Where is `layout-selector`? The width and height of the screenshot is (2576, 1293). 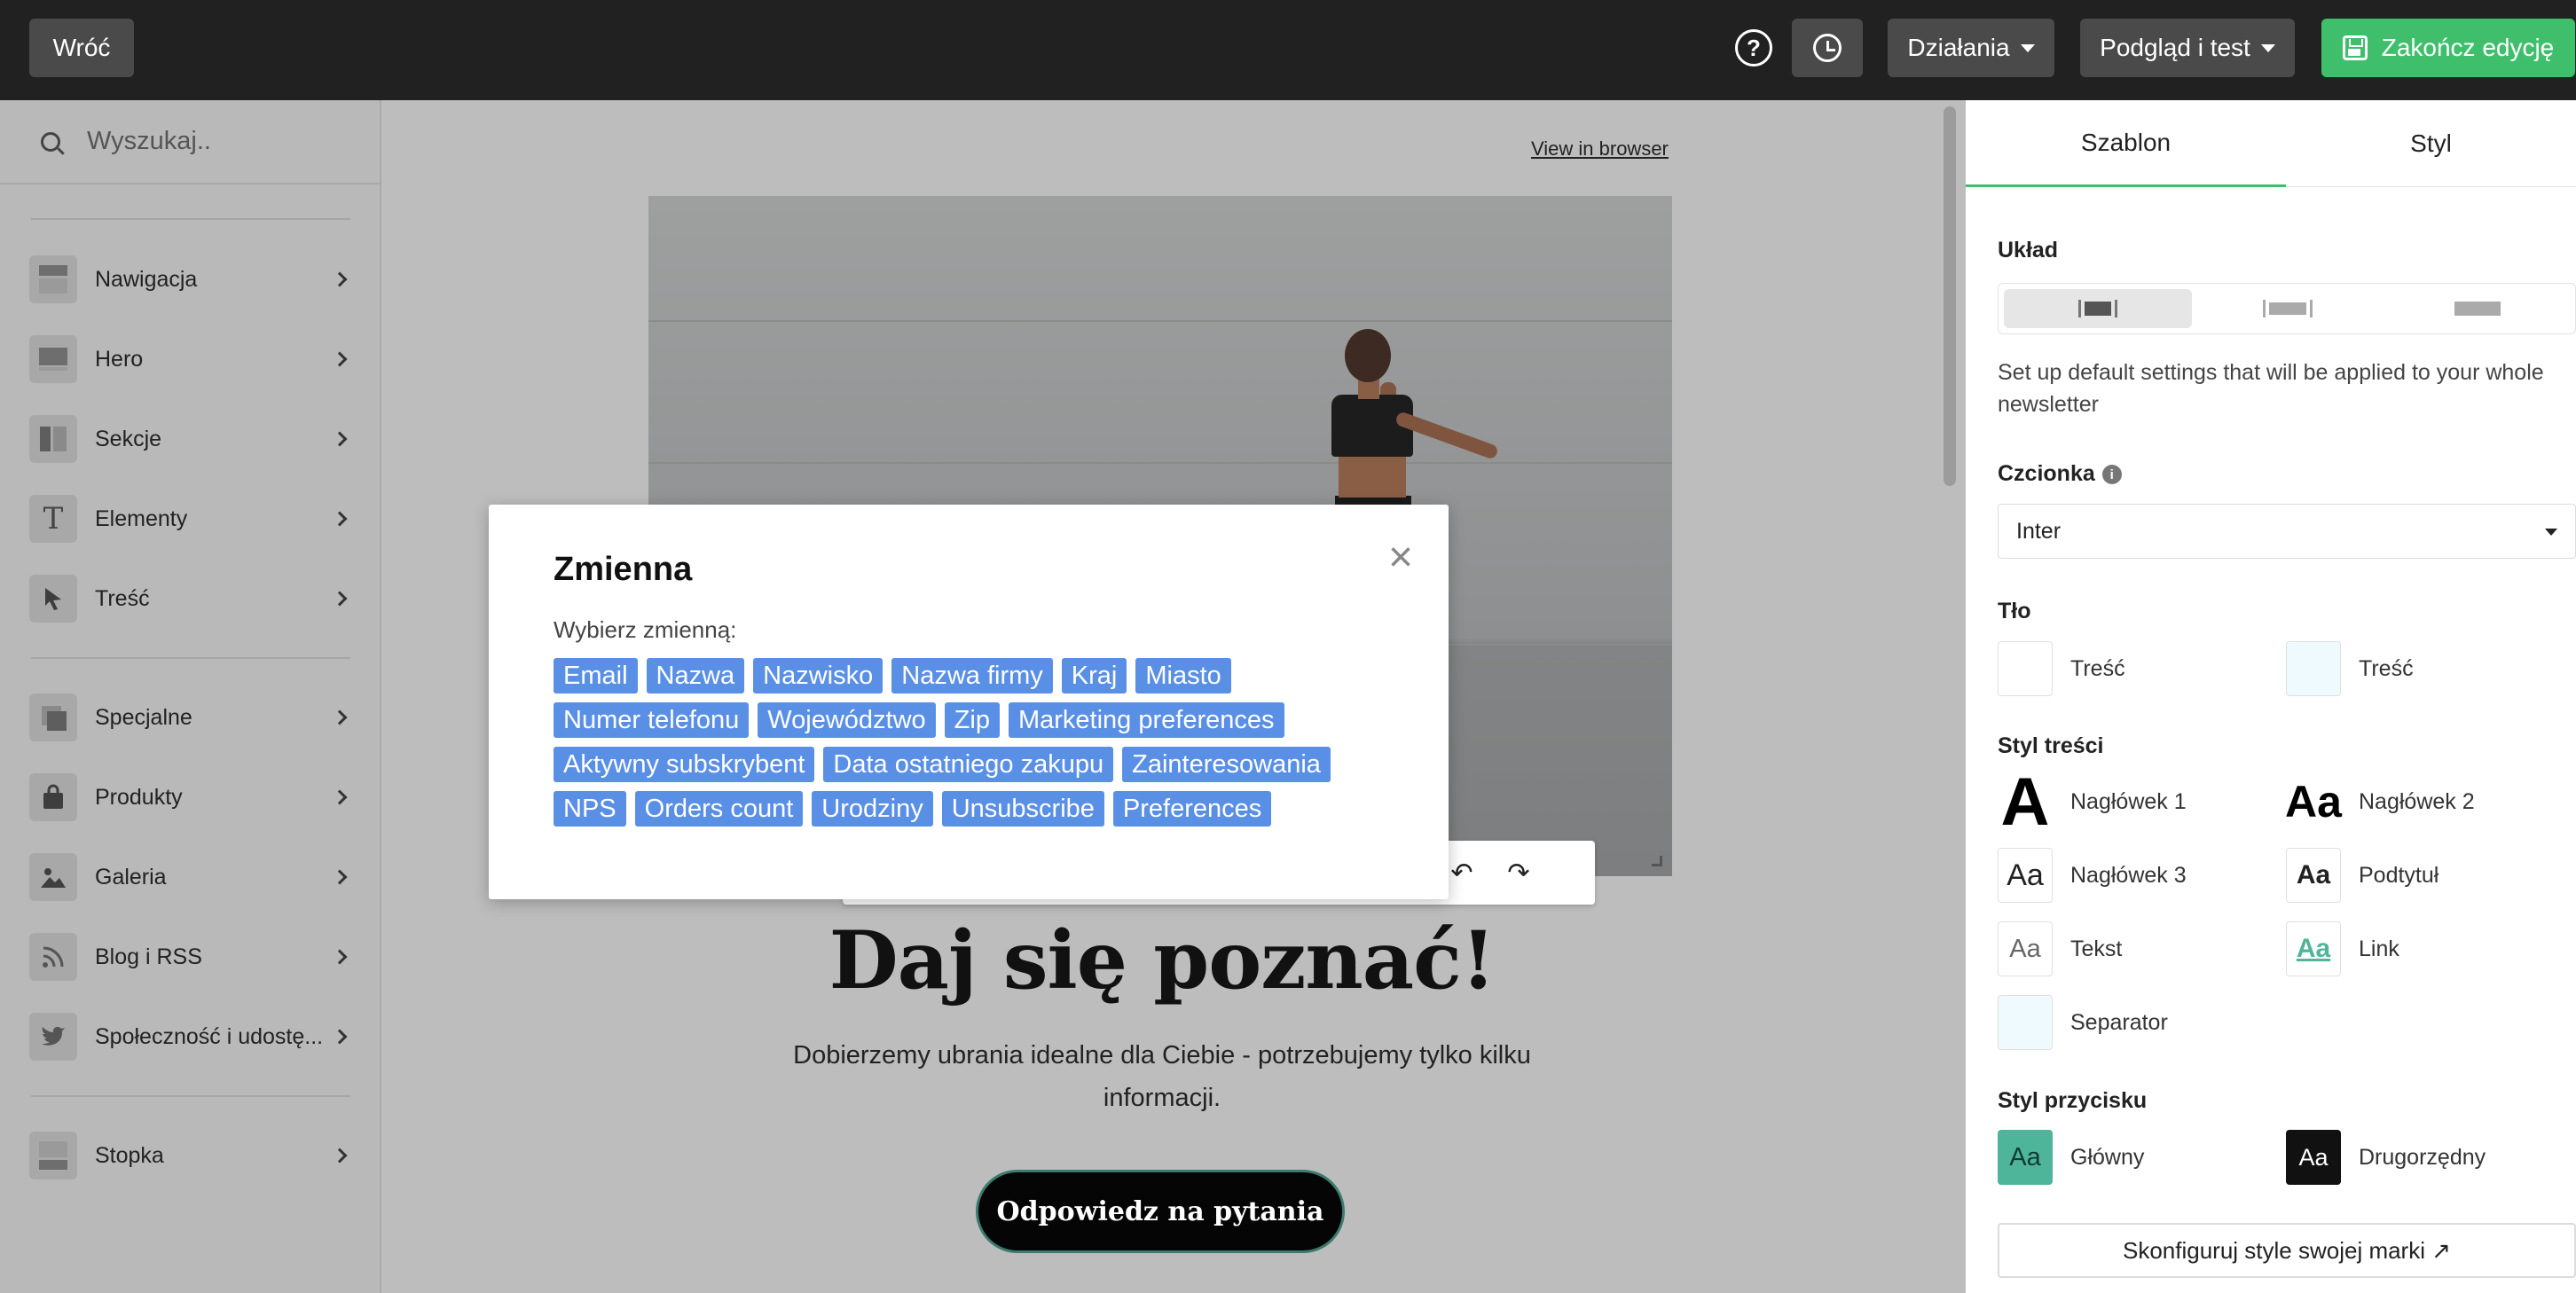 layout-selector is located at coordinates (2287, 308).